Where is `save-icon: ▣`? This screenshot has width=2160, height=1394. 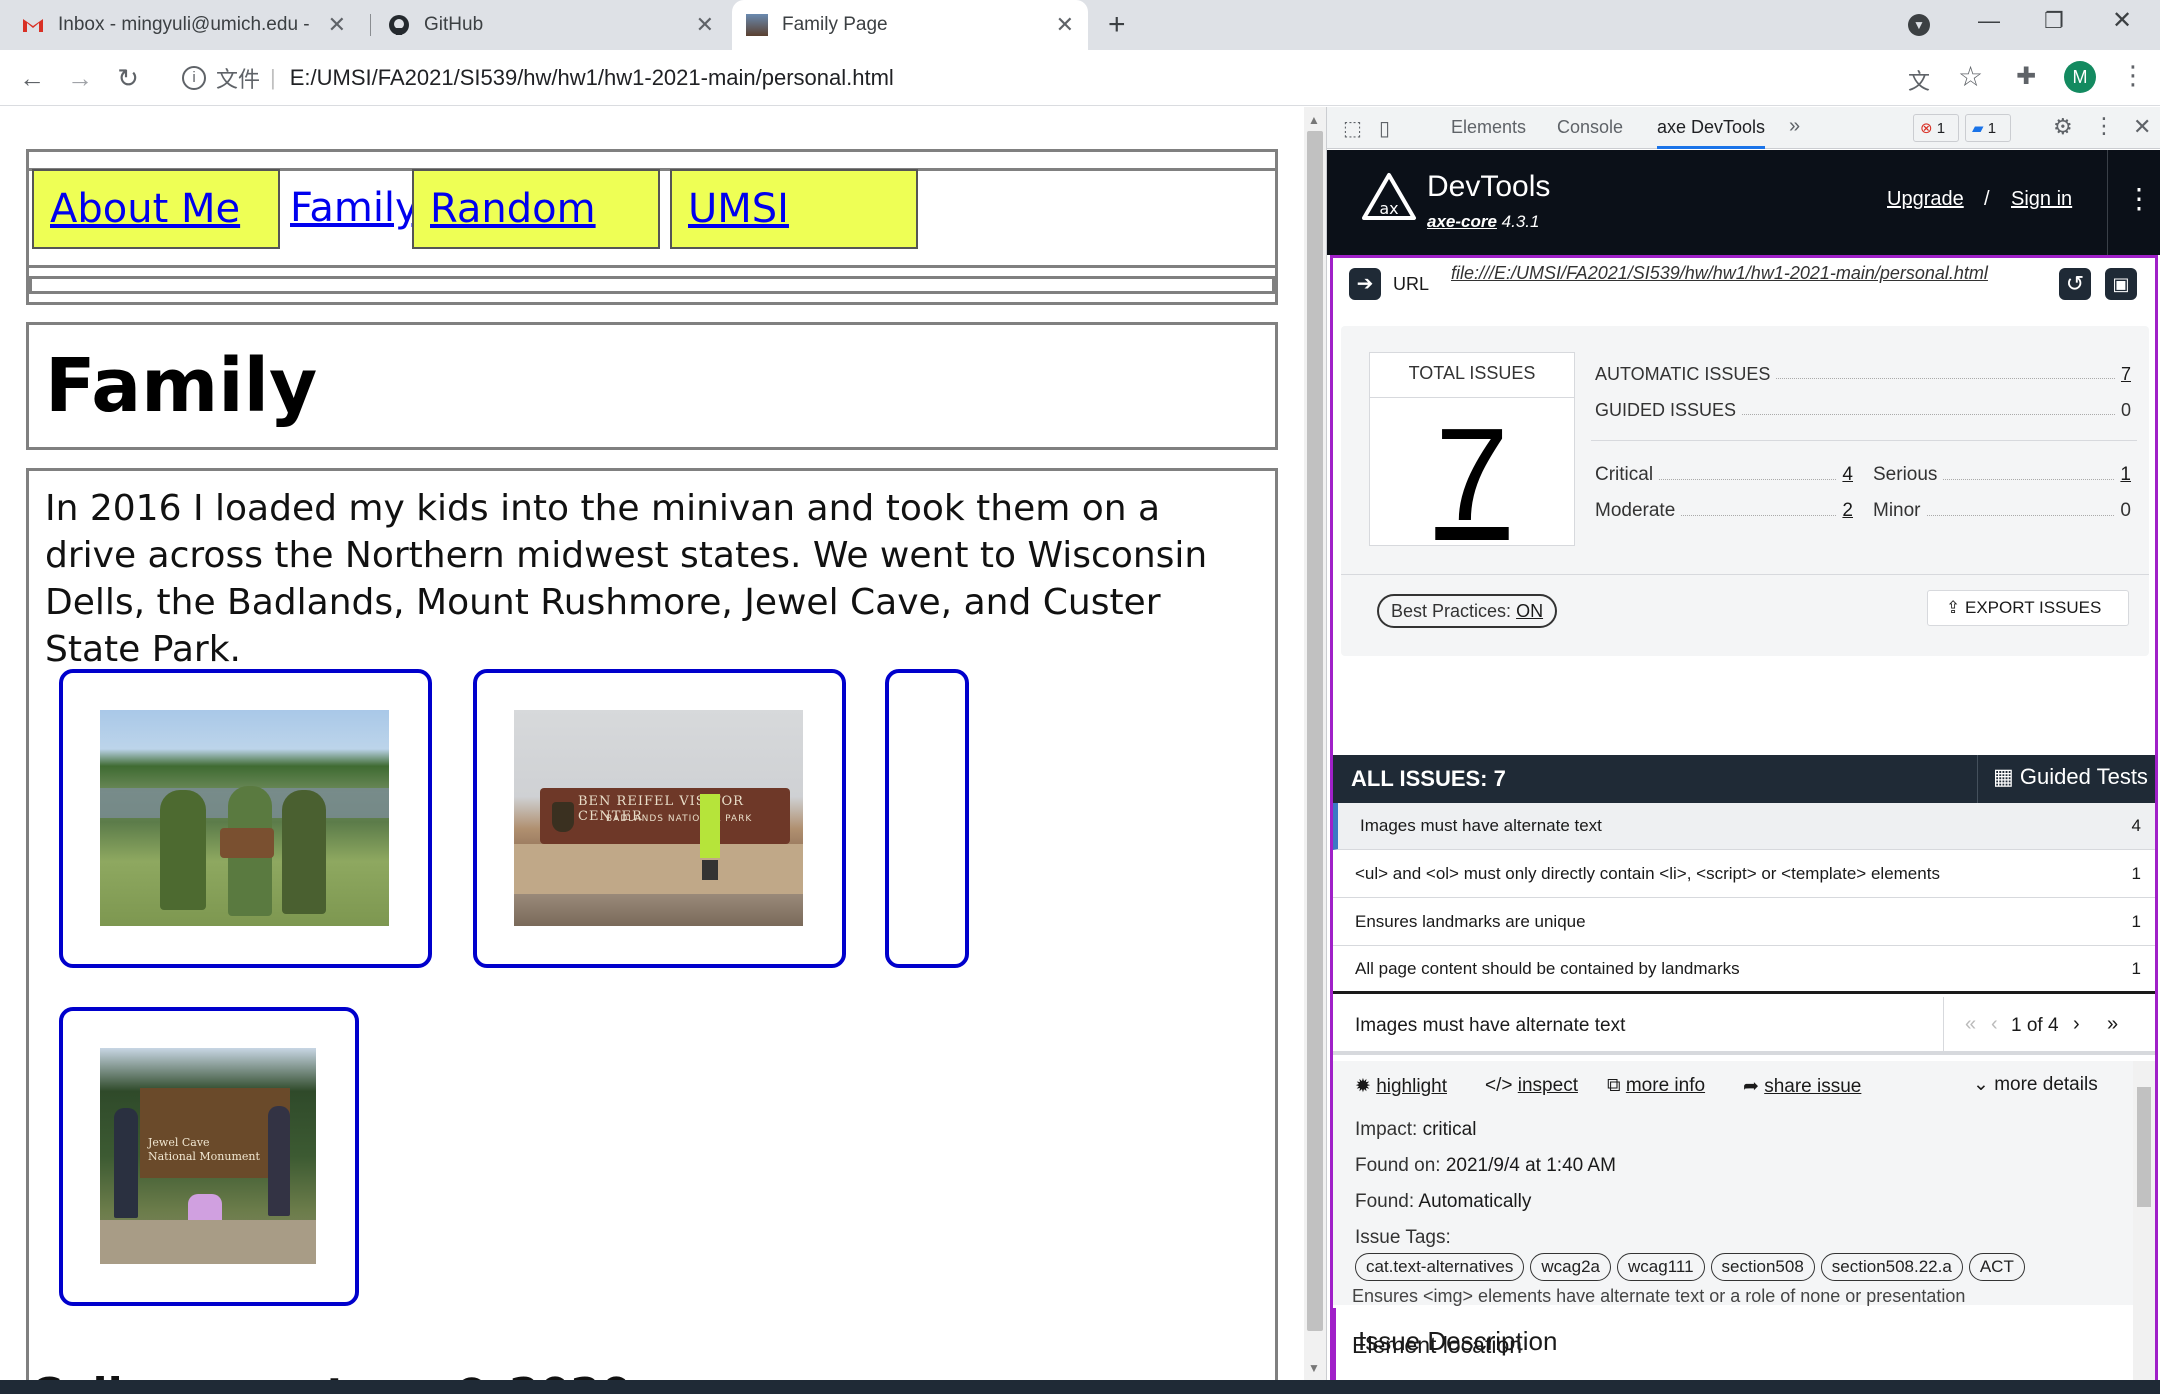 save-icon: ▣ is located at coordinates (2121, 284).